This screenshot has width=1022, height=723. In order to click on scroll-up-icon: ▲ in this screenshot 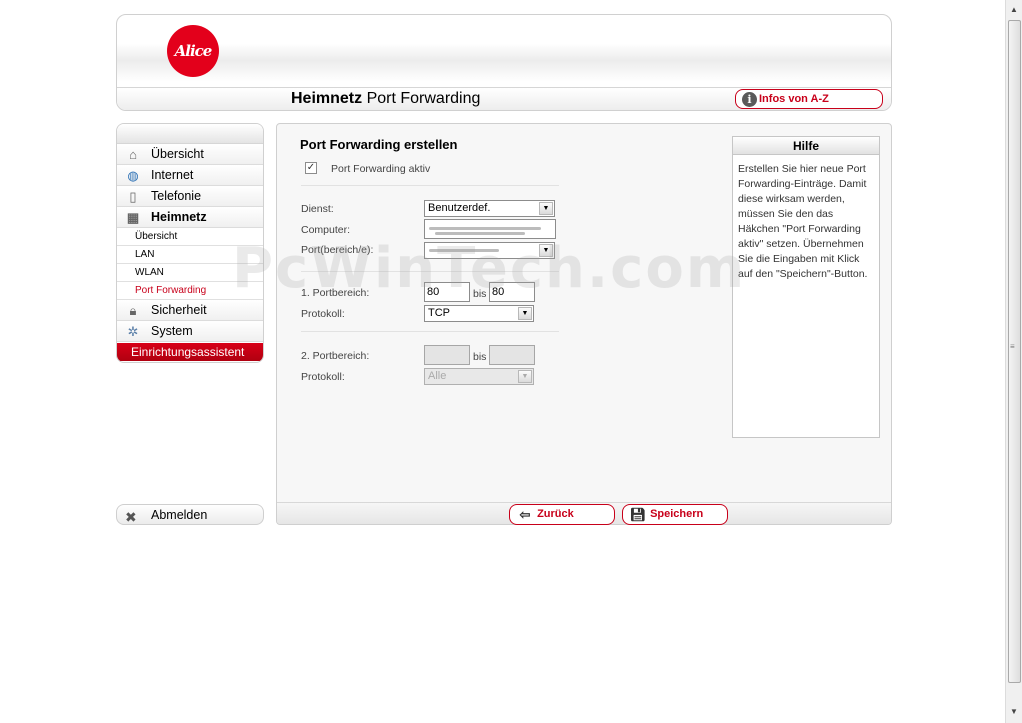, I will do `click(1014, 10)`.